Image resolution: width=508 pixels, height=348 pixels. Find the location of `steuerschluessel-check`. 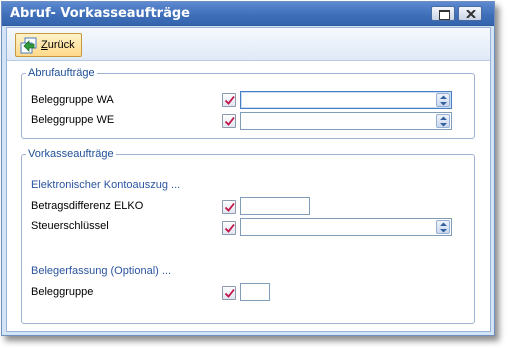

steuerschluessel-check is located at coordinates (229, 228).